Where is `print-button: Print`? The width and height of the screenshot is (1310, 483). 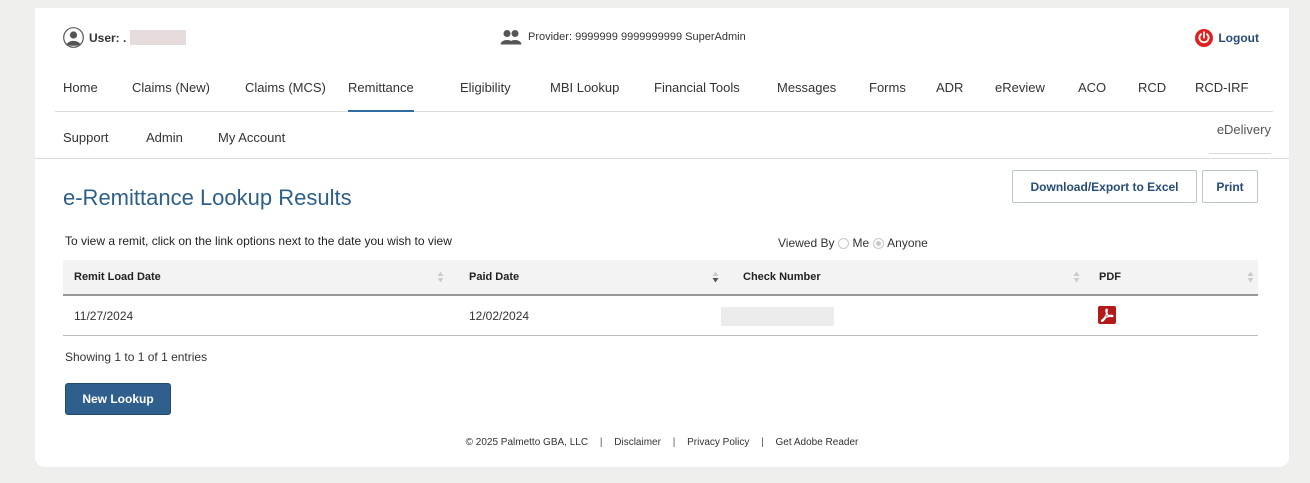
print-button: Print is located at coordinates (1230, 186).